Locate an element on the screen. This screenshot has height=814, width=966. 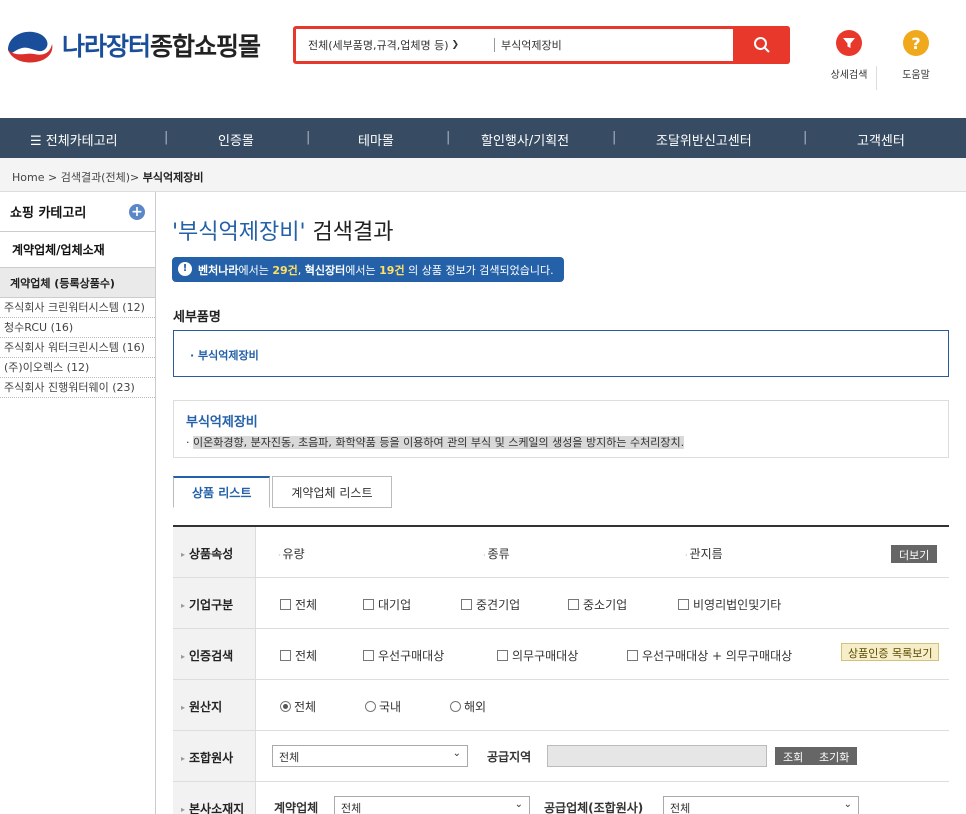
region-search-button: 조회 is located at coordinates (793, 756).